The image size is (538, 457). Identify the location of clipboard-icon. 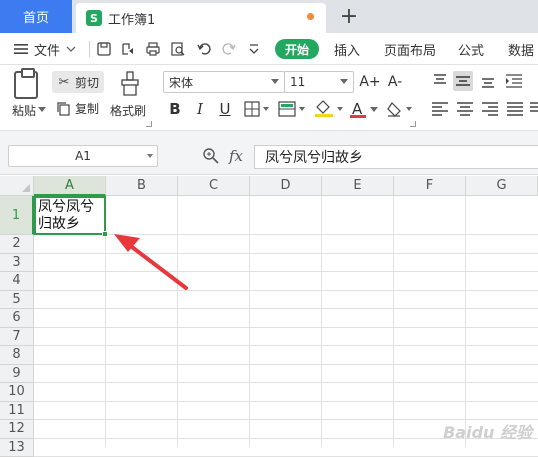
(26, 85).